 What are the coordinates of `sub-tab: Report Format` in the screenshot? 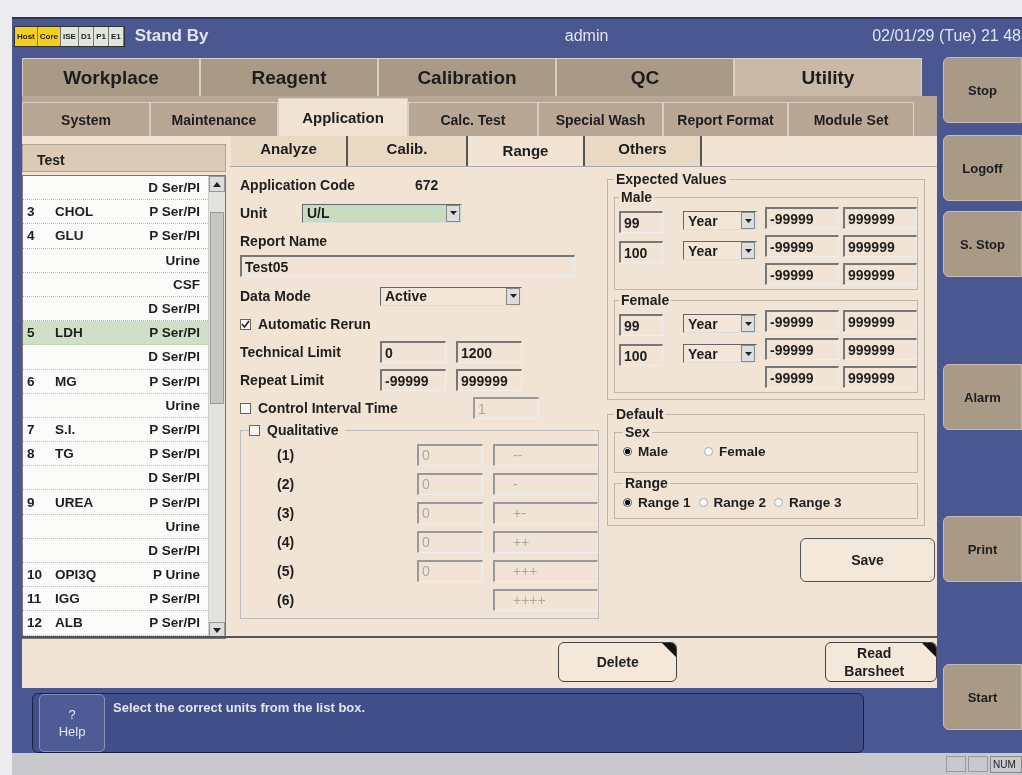 It's located at (725, 119).